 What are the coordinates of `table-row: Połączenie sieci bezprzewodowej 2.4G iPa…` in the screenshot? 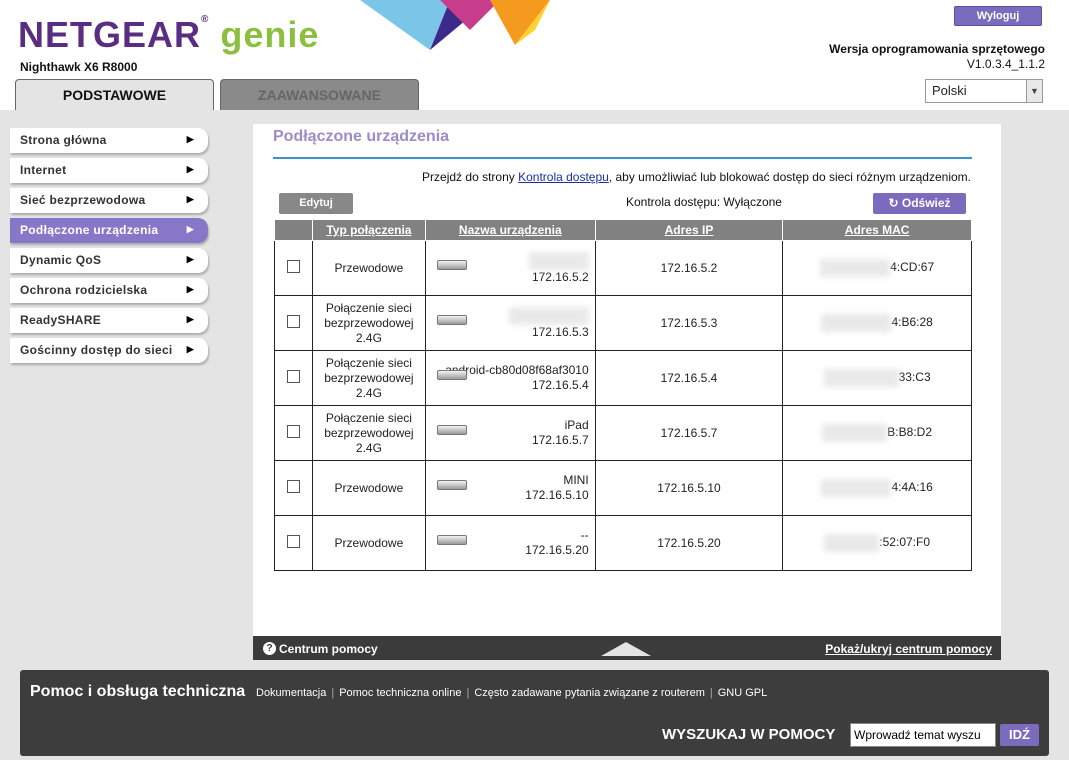 It's located at (623, 433).